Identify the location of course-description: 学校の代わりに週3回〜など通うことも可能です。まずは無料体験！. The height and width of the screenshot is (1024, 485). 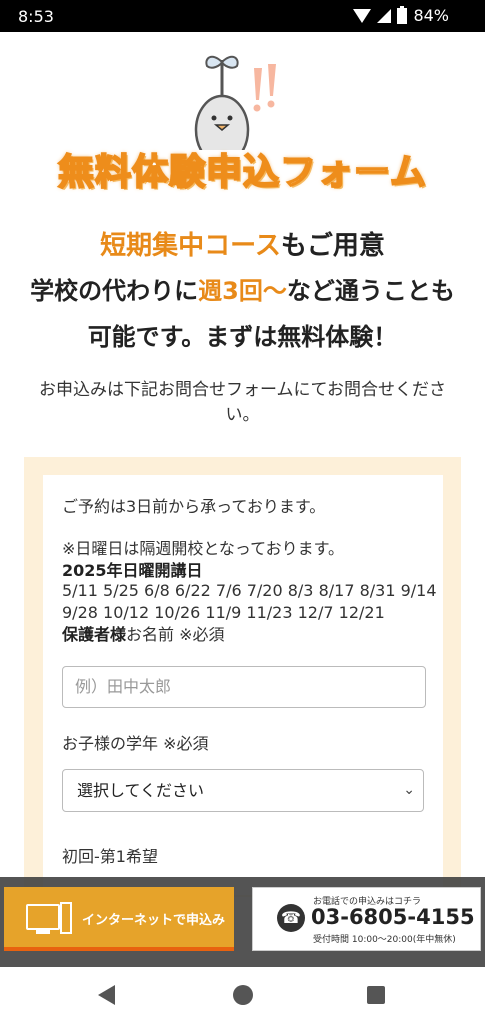
(242, 314).